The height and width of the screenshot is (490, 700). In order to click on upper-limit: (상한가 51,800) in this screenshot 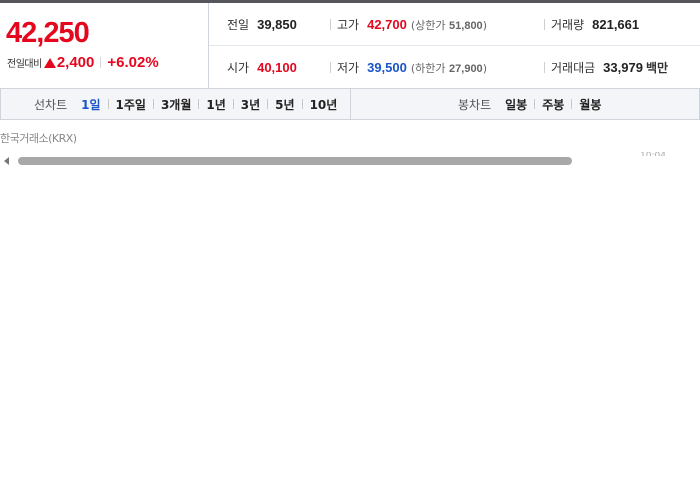, I will do `click(448, 25)`.